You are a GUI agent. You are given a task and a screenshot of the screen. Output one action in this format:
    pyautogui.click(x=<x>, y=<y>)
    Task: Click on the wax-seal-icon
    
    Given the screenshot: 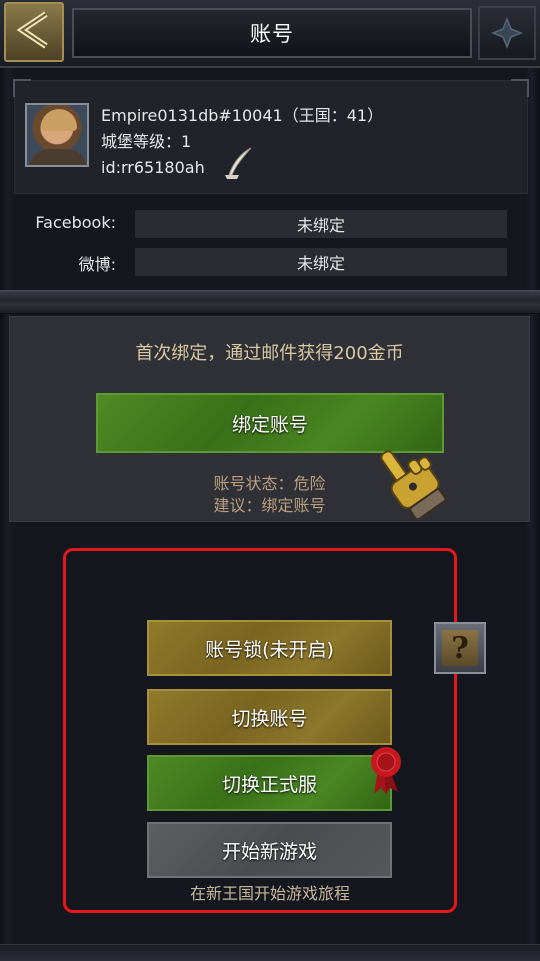 What is the action you would take?
    pyautogui.click(x=386, y=772)
    